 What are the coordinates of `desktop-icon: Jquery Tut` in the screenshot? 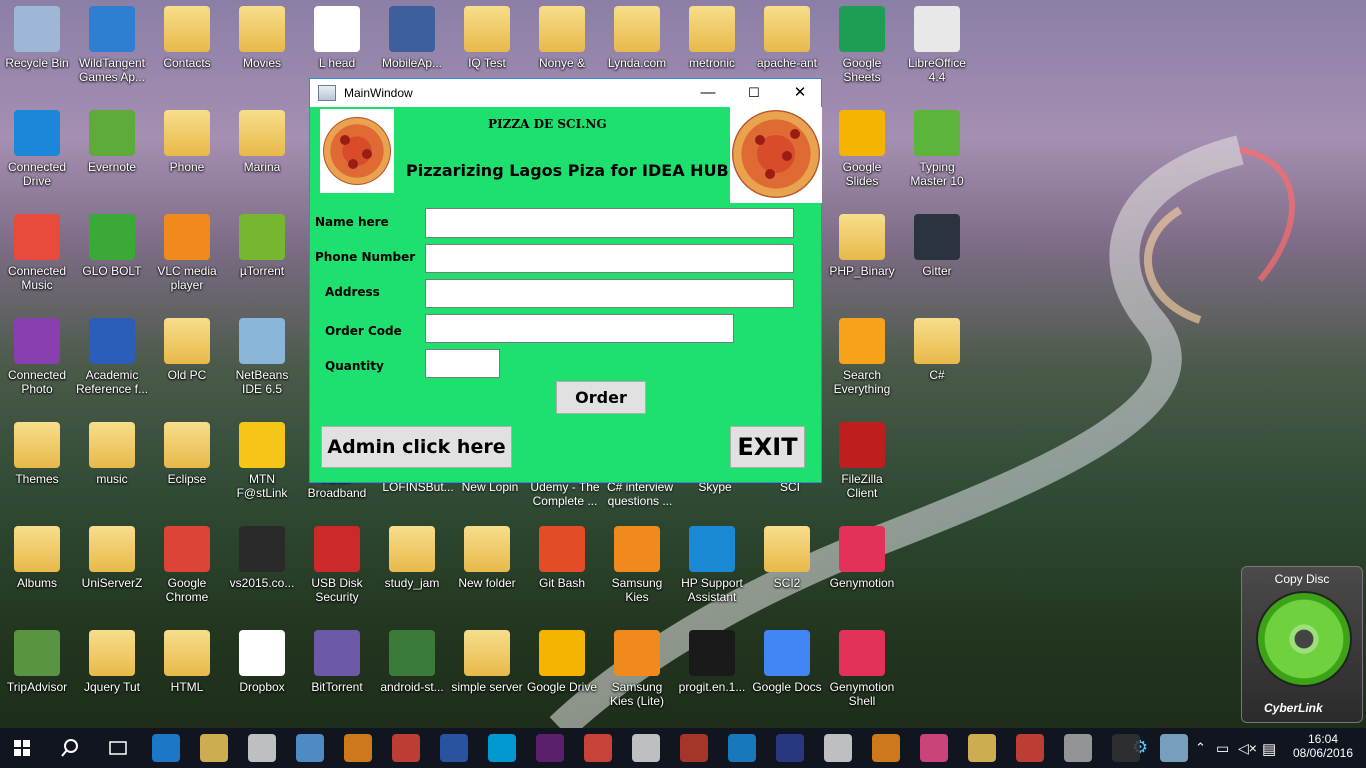 It's located at (112, 674).